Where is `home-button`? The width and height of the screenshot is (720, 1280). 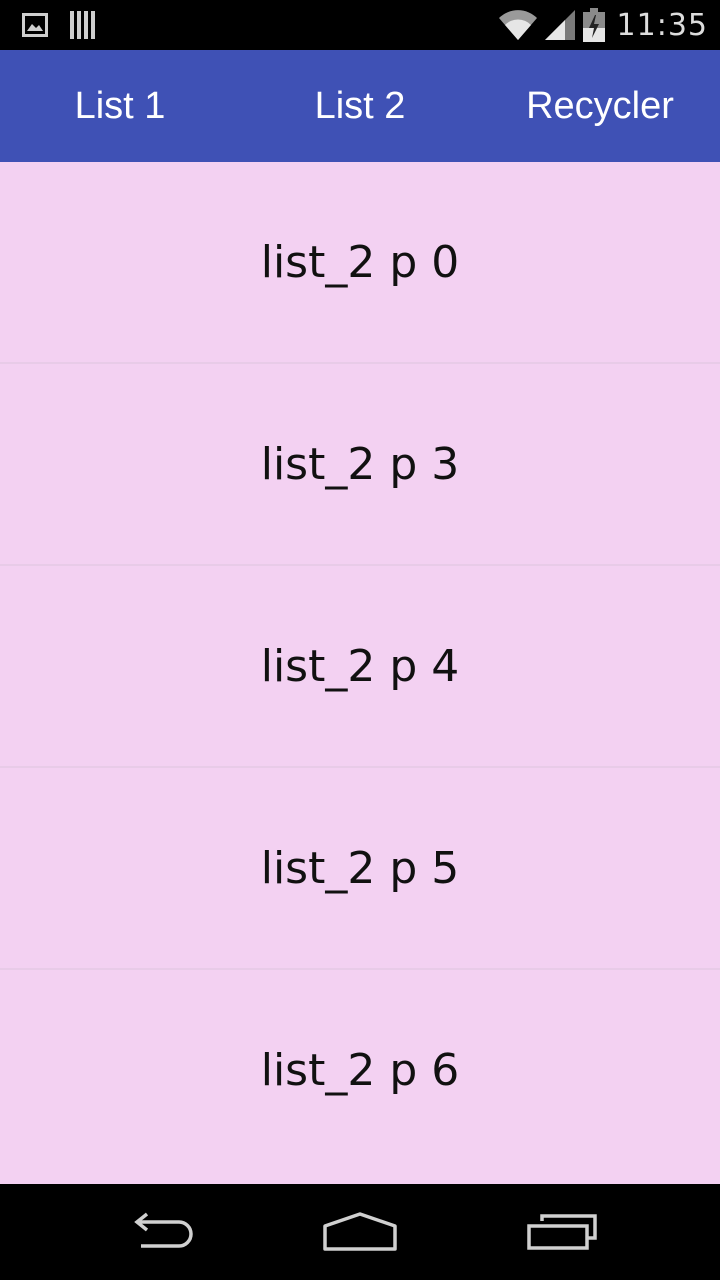 home-button is located at coordinates (360, 1232).